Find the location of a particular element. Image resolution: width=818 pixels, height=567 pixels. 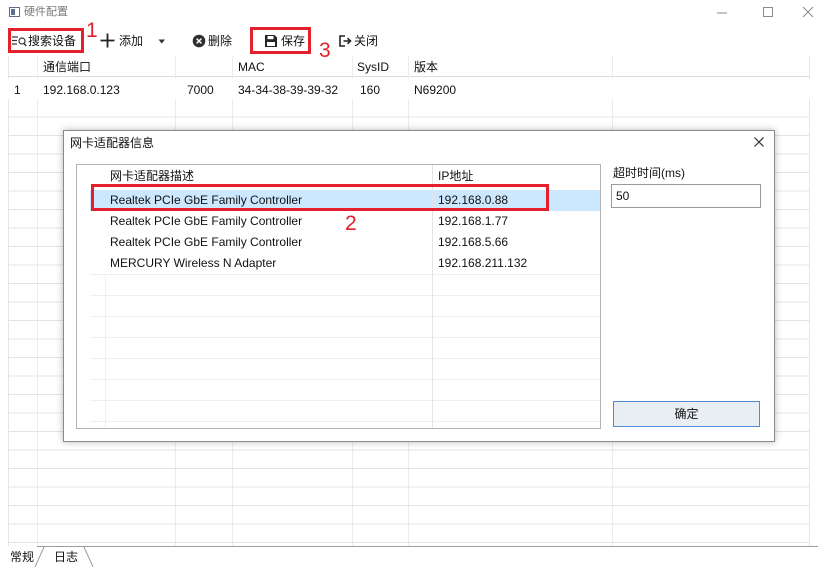

save-button: 保存 is located at coordinates (285, 41).